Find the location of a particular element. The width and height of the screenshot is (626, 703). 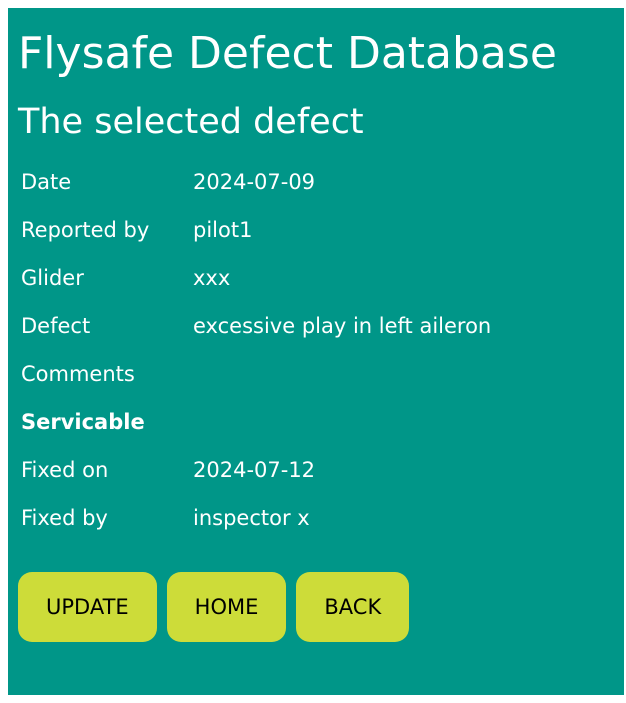

comments-label: Comments is located at coordinates (78, 373).